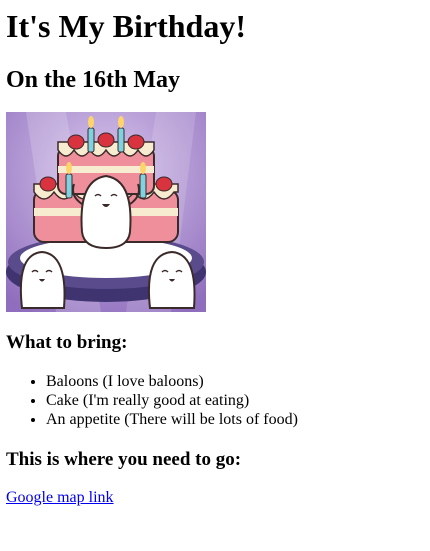 This screenshot has width=430, height=551. I want to click on list-item: Baloons (I love baloons), so click(235, 381).